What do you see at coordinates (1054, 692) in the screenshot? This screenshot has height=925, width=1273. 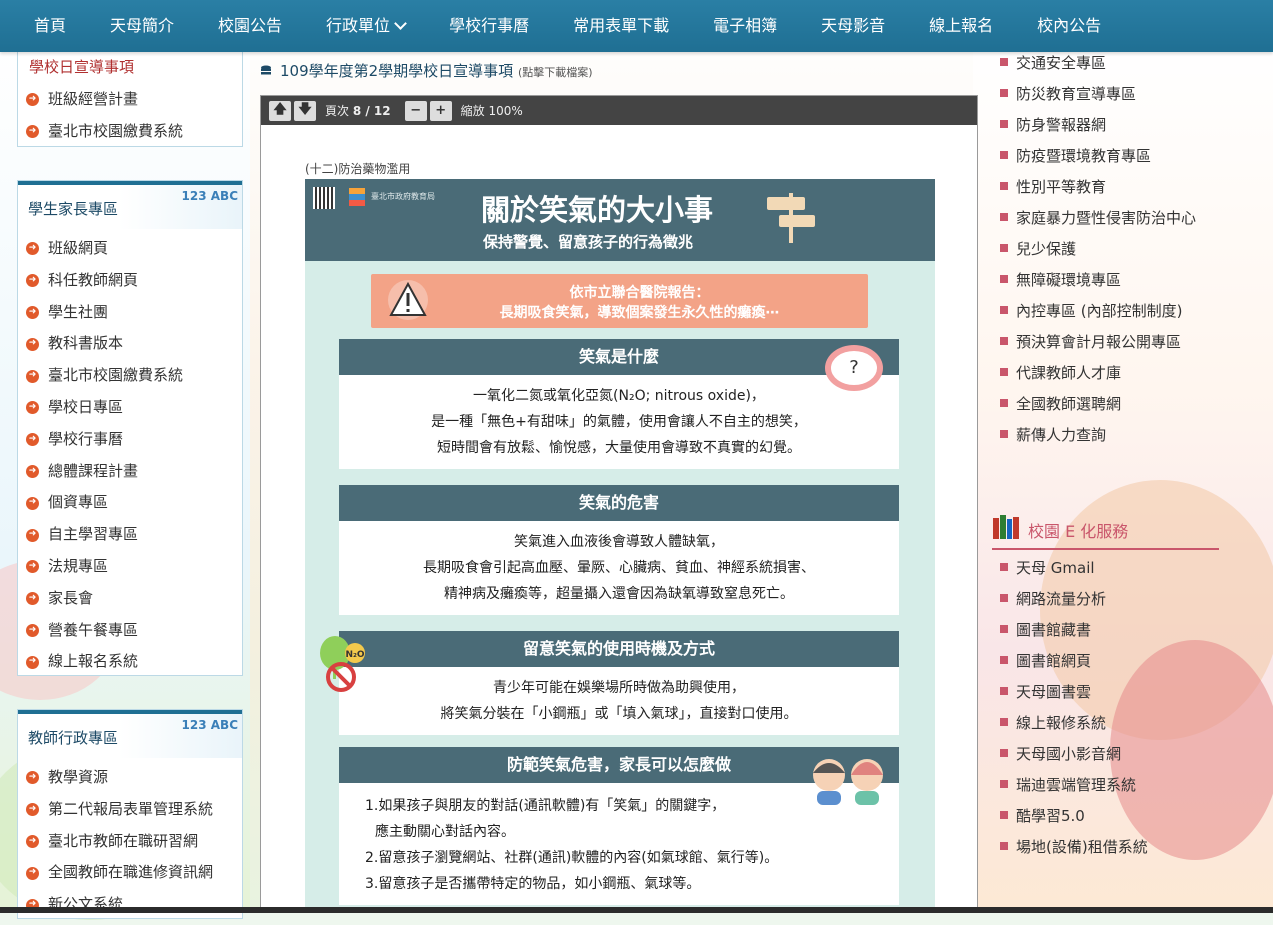 I see `list-item-label: 天母圖書雲` at bounding box center [1054, 692].